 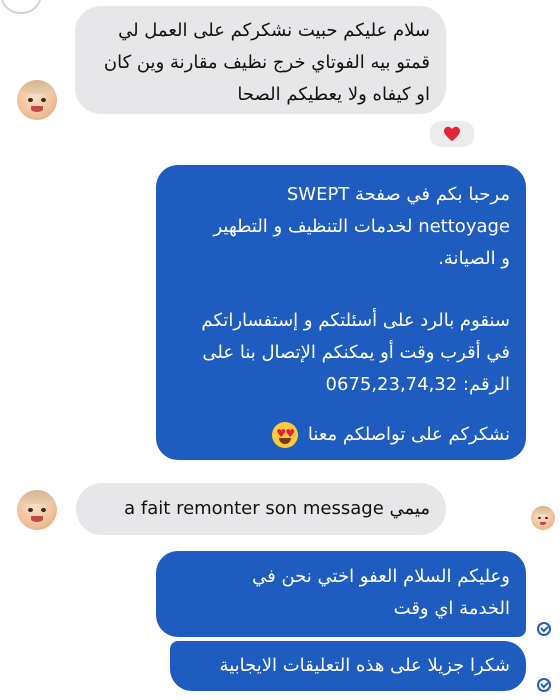 What do you see at coordinates (417, 384) in the screenshot?
I see `message-line: الرقم: 0675,23,74,32` at bounding box center [417, 384].